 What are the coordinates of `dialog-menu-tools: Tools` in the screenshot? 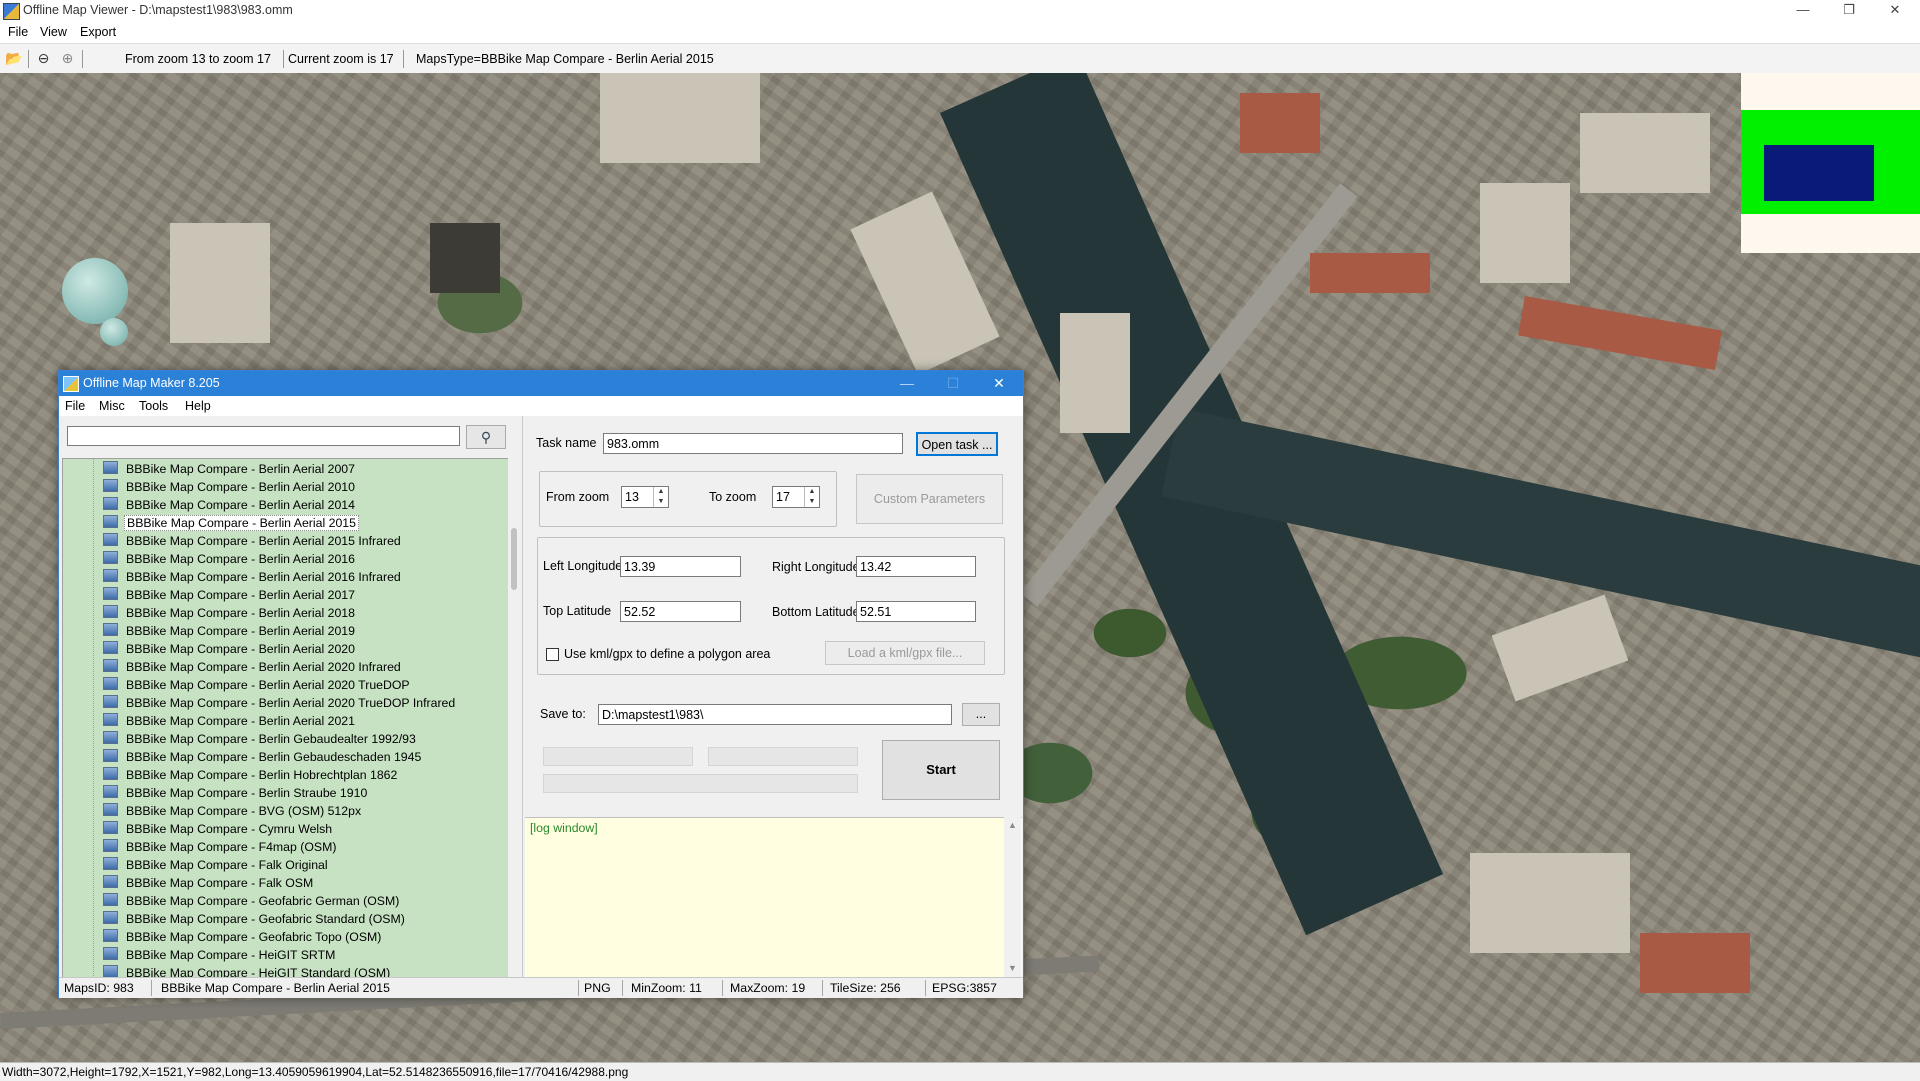 It's located at (153, 406).